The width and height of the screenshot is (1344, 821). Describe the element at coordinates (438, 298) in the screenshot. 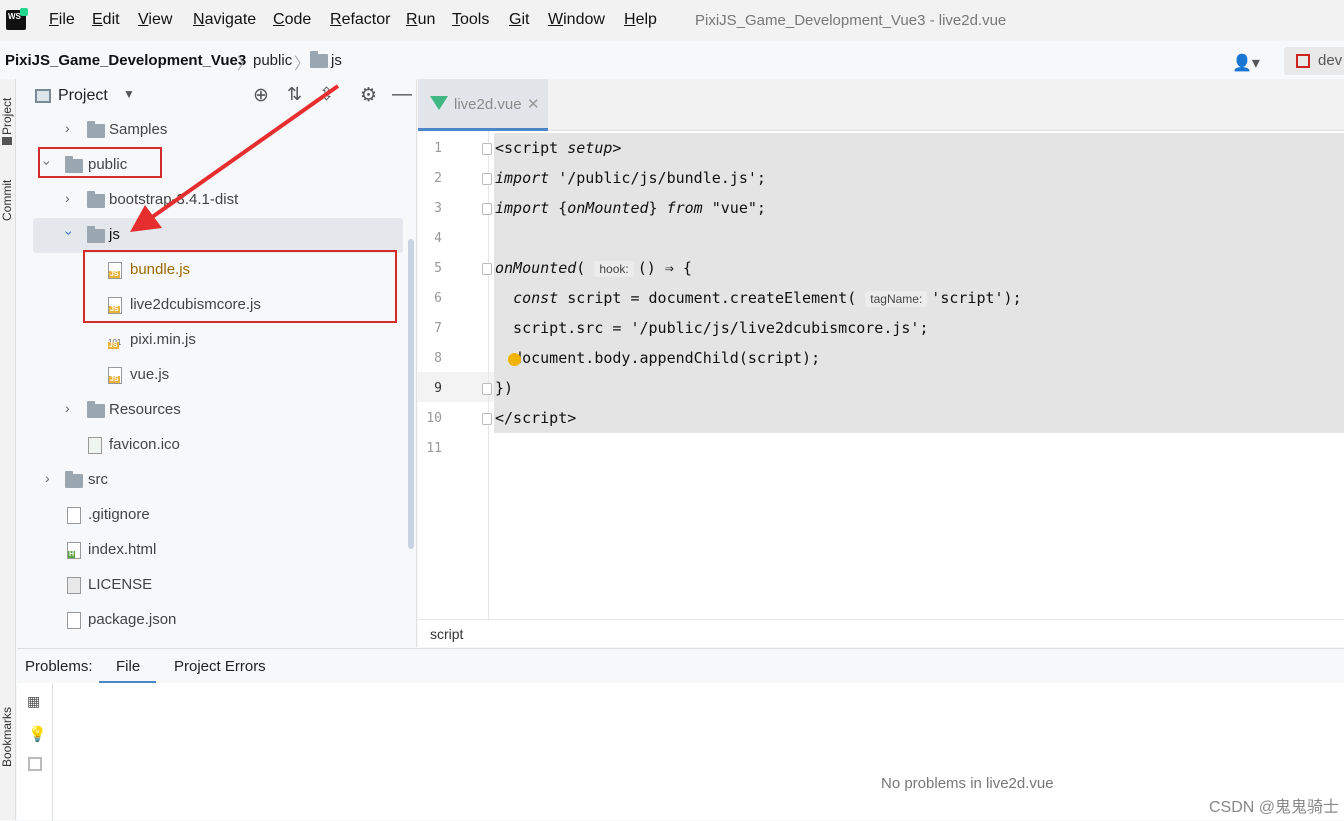

I see `line-number: 6` at that location.